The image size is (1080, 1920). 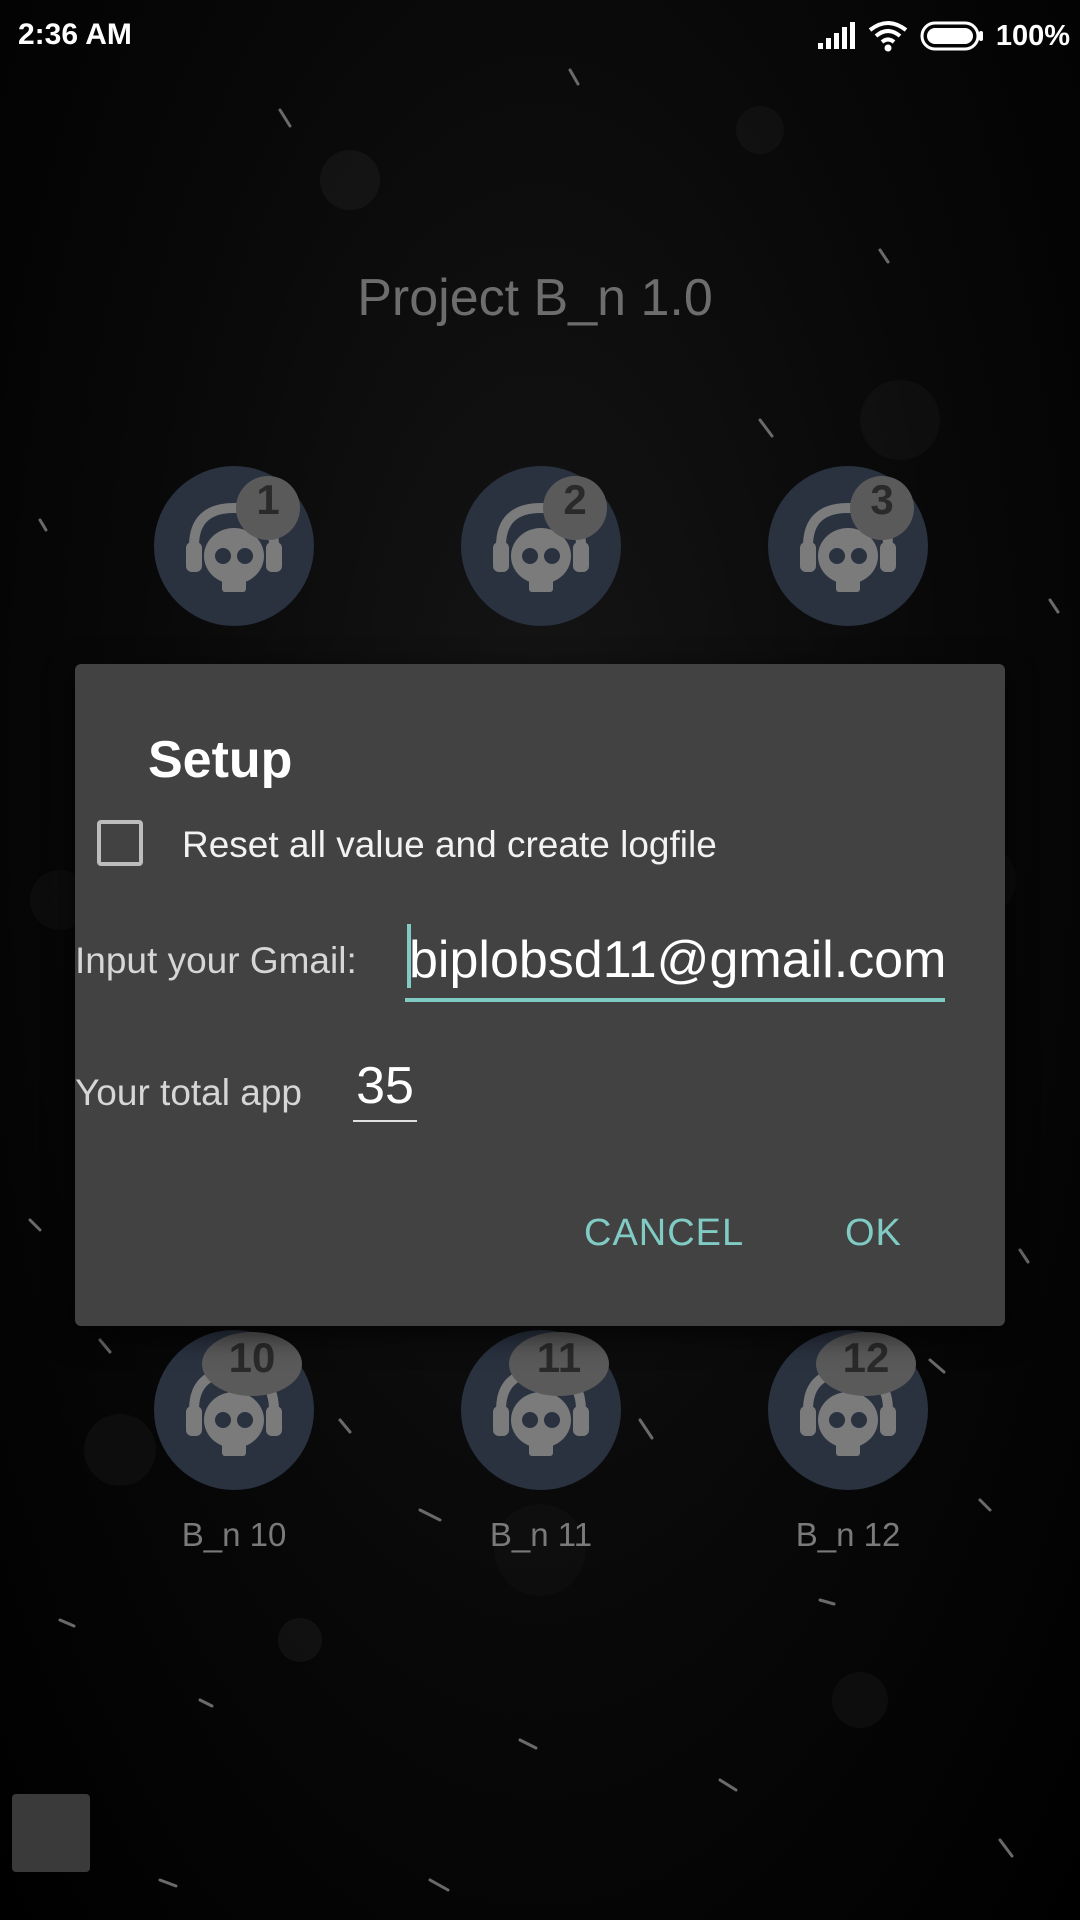 I want to click on app-badge-11: 11, so click(x=559, y=1357).